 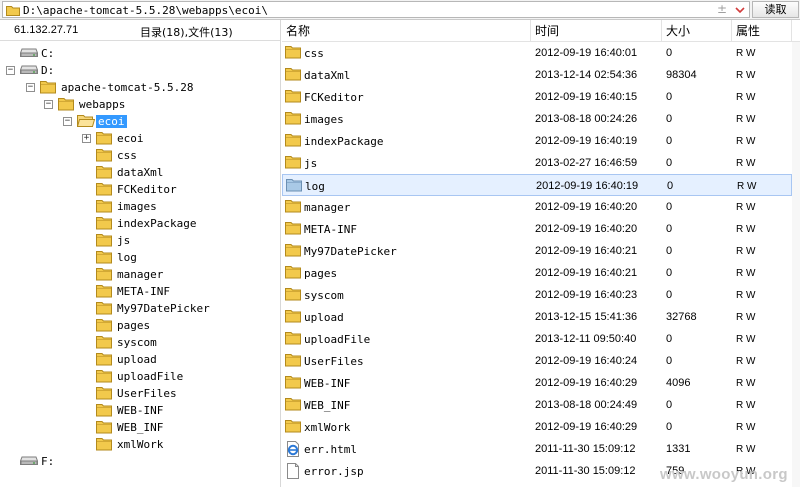 What do you see at coordinates (140, 172) in the screenshot?
I see `tree-node: dataXml` at bounding box center [140, 172].